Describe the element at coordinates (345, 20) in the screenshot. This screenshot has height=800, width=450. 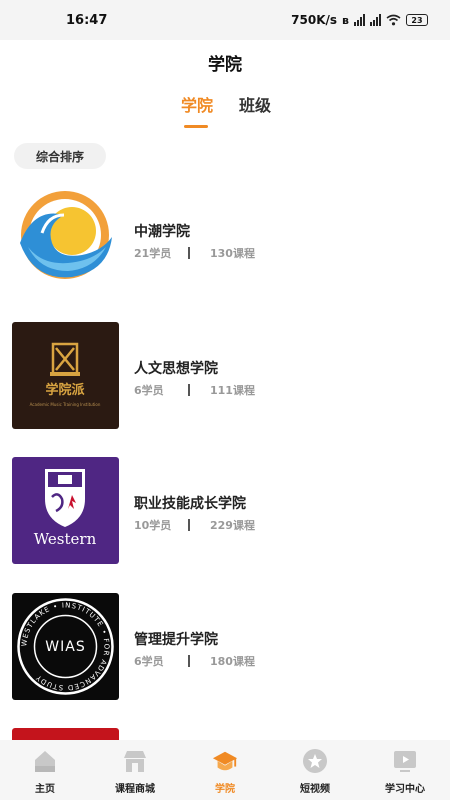
I see `bluetooth-icon: ʙ` at that location.